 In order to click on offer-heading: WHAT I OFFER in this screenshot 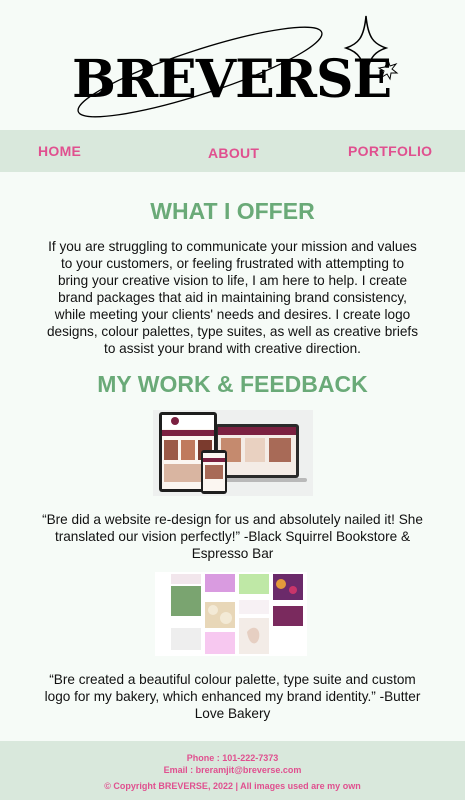, I will do `click(232, 211)`.